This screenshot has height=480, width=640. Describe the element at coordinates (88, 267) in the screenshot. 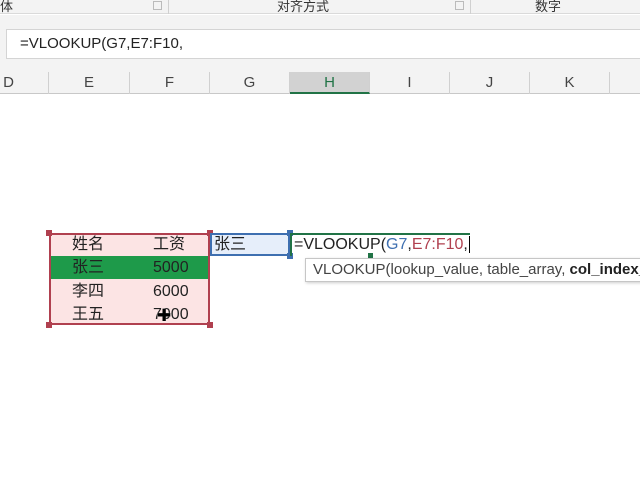

I see `cell-name: 张三` at that location.